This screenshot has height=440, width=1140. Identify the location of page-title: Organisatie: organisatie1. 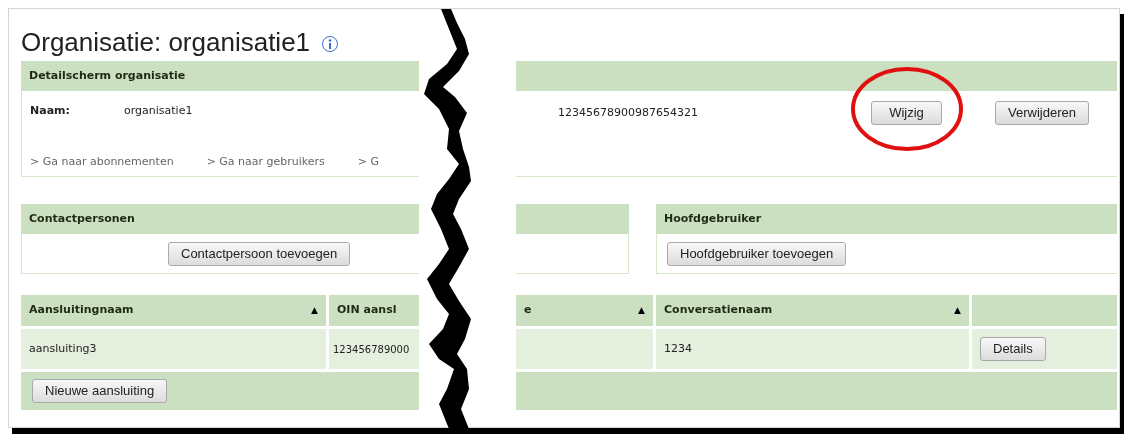
(166, 42).